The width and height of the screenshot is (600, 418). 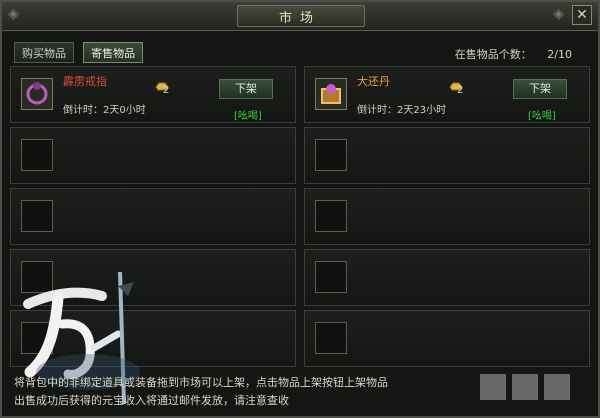 I want to click on tab-bar: 购买物品 寄售物品, so click(x=80, y=52).